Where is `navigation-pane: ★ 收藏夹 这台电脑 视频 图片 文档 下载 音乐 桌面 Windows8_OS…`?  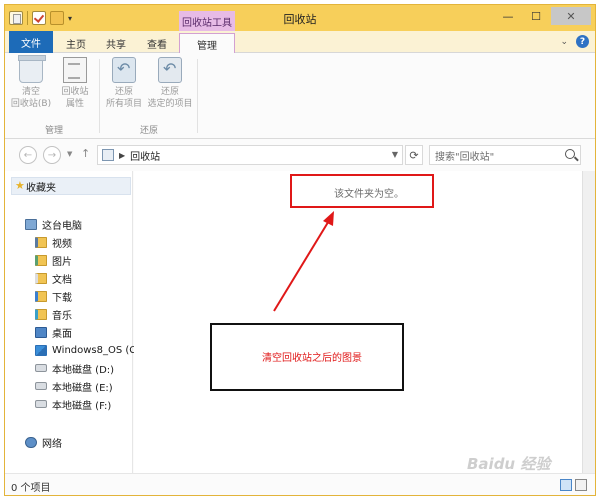
navigation-pane: ★ 收藏夹 这台电脑 视频 图片 文档 下载 音乐 桌面 Windows8_OS… is located at coordinates (74, 322).